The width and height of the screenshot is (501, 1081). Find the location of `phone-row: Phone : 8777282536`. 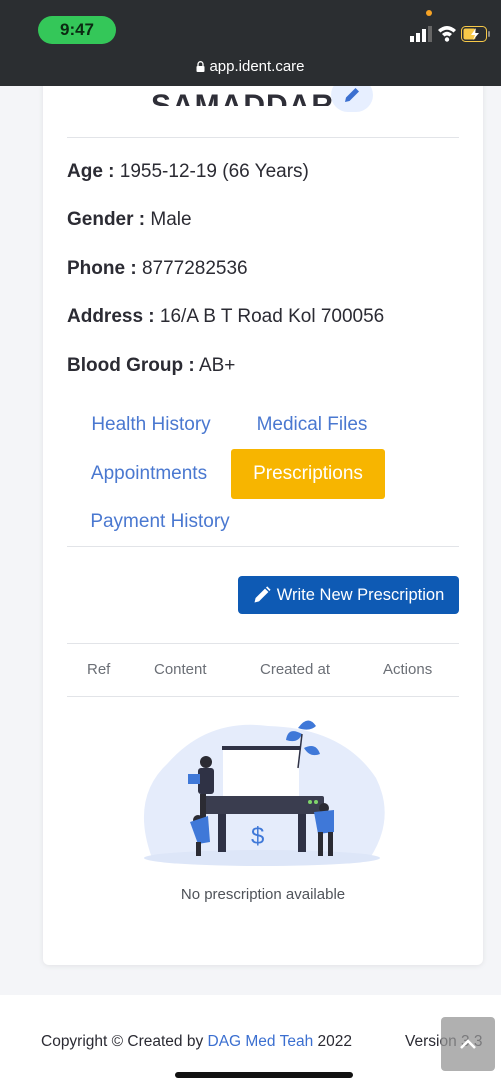

phone-row: Phone : 8777282536 is located at coordinates (157, 269).